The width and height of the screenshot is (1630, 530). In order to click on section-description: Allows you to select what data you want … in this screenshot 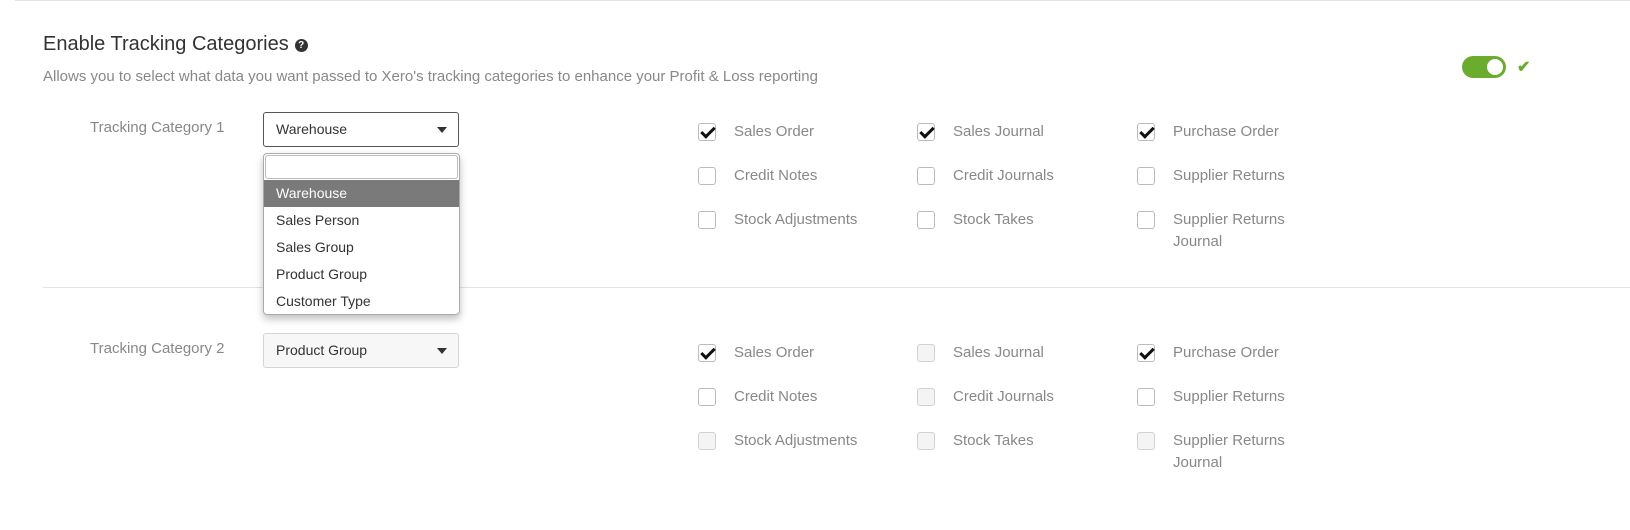, I will do `click(430, 76)`.